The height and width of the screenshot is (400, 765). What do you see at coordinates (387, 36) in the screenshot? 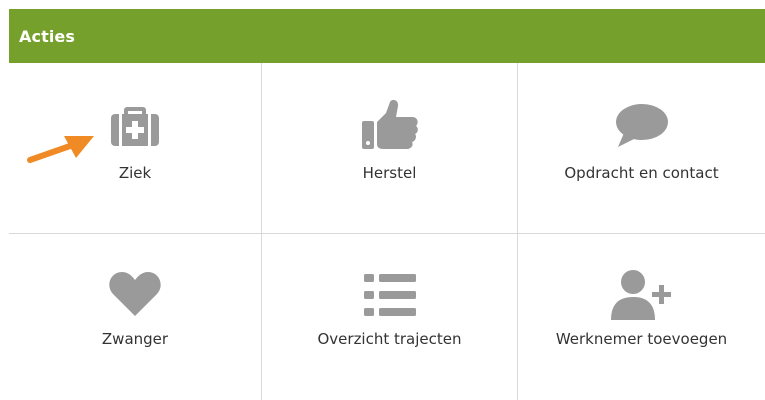
I see `panel-header: Acties` at bounding box center [387, 36].